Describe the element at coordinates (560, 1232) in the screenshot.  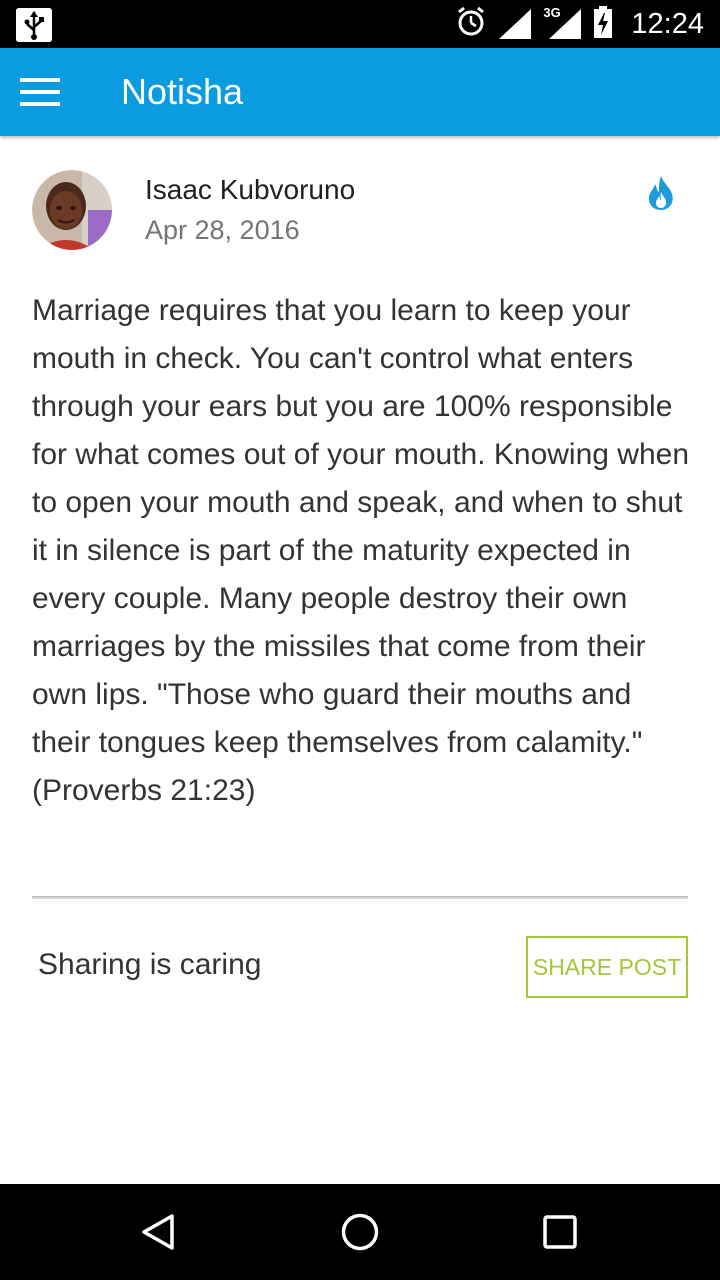
I see `recents-icon` at that location.